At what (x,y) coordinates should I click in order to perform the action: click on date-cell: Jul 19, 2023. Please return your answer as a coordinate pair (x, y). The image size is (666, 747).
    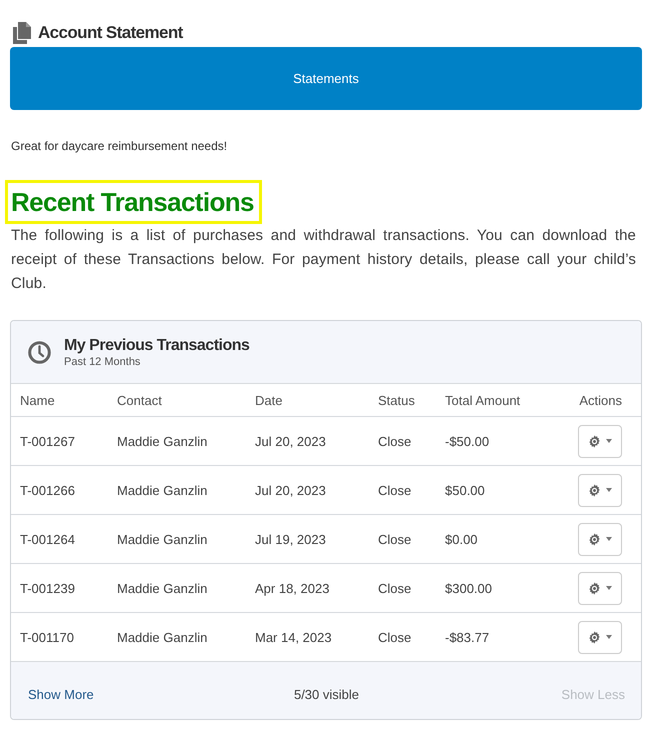
    Looking at the image, I should click on (290, 539).